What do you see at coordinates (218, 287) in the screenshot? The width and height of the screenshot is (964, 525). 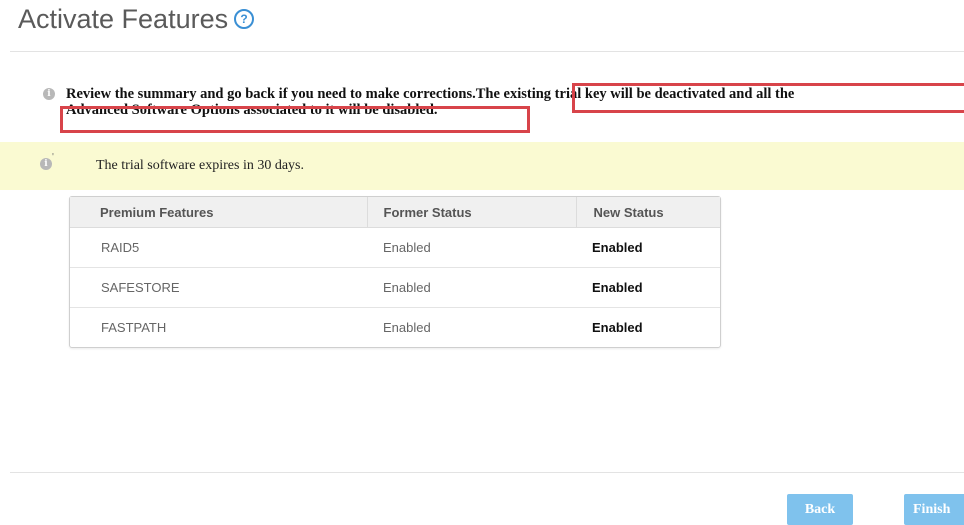 I see `feature-name: SAFESTORE` at bounding box center [218, 287].